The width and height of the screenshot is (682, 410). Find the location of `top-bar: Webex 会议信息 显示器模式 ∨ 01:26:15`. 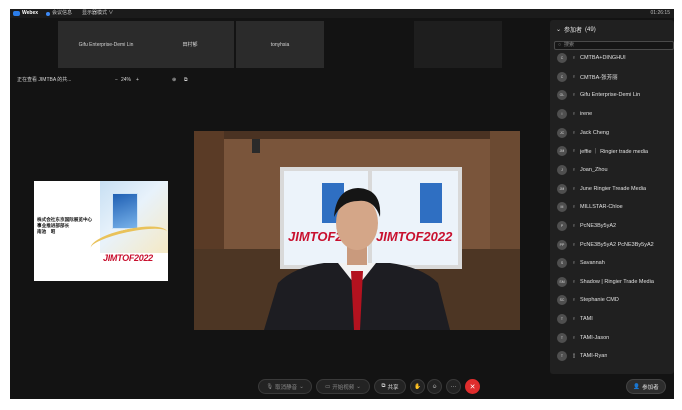

top-bar: Webex 会议信息 显示器模式 ∨ 01:26:15 is located at coordinates (342, 13).